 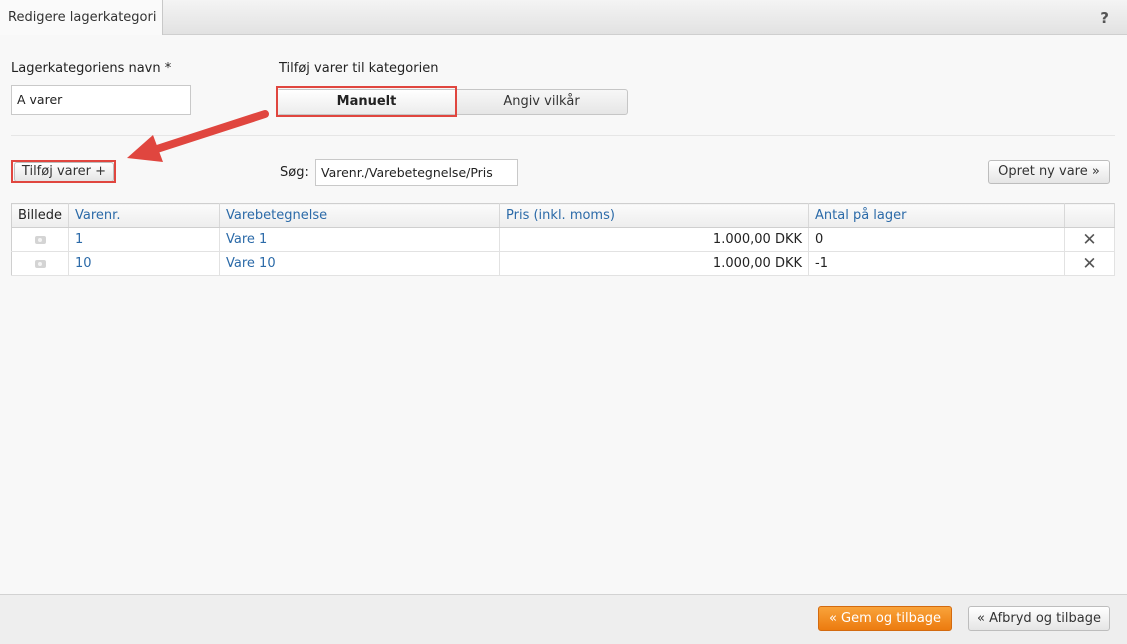 I want to click on mode-conditions-button: Angiv vilkår, so click(x=541, y=102).